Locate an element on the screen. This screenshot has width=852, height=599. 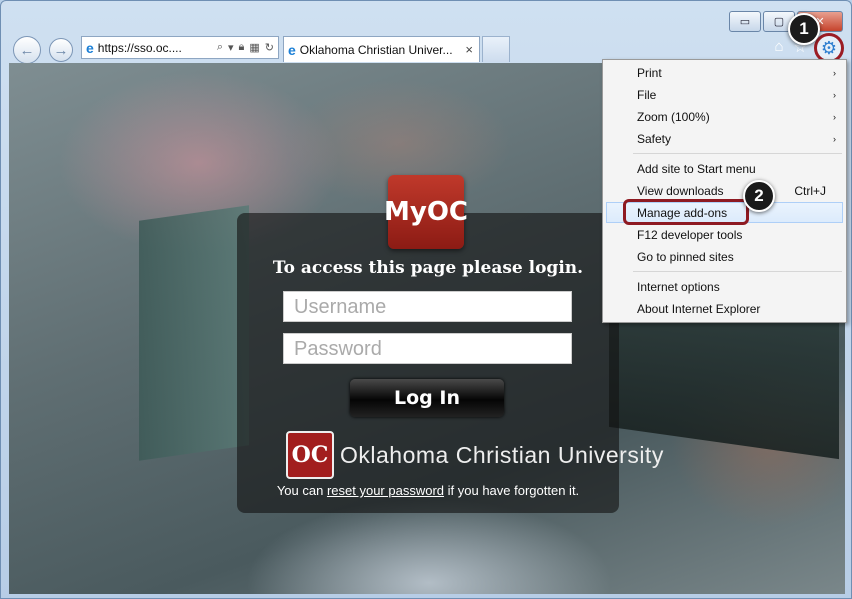
callout-step-2: 2 is located at coordinates (759, 196).